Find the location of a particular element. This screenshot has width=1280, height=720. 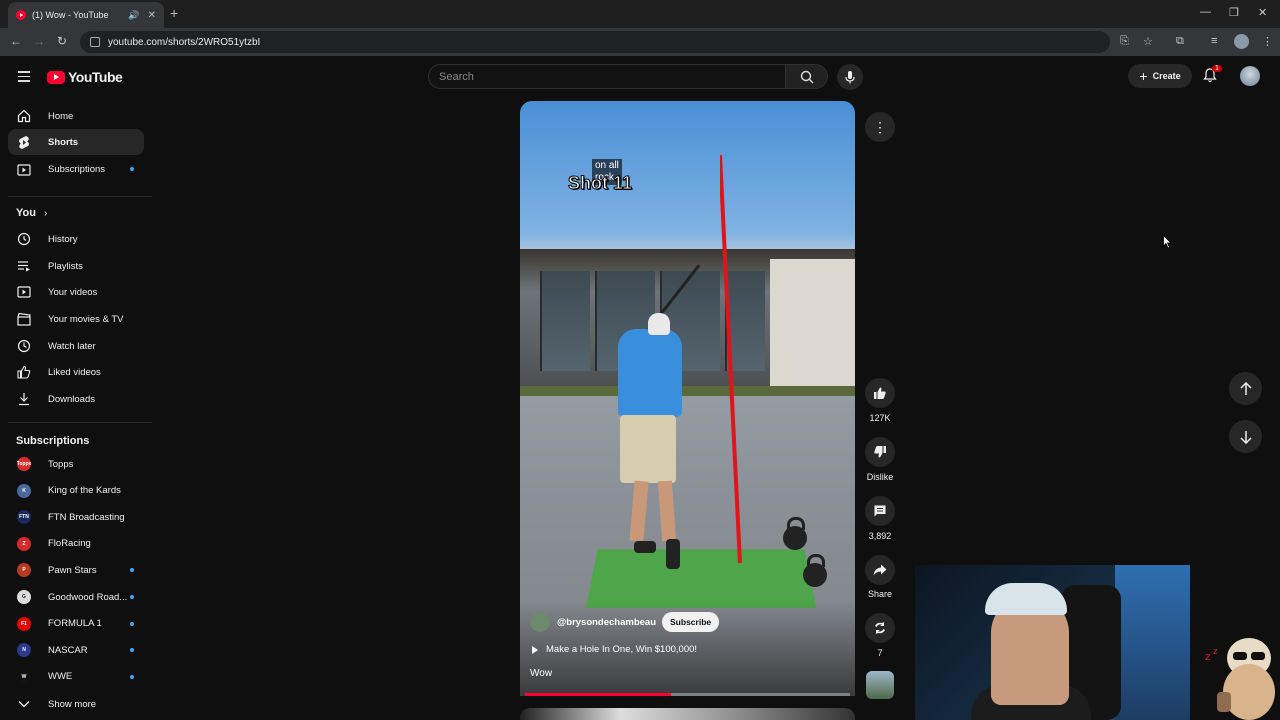

sidebar-subscription-item: N NASCAR is located at coordinates (76, 650).